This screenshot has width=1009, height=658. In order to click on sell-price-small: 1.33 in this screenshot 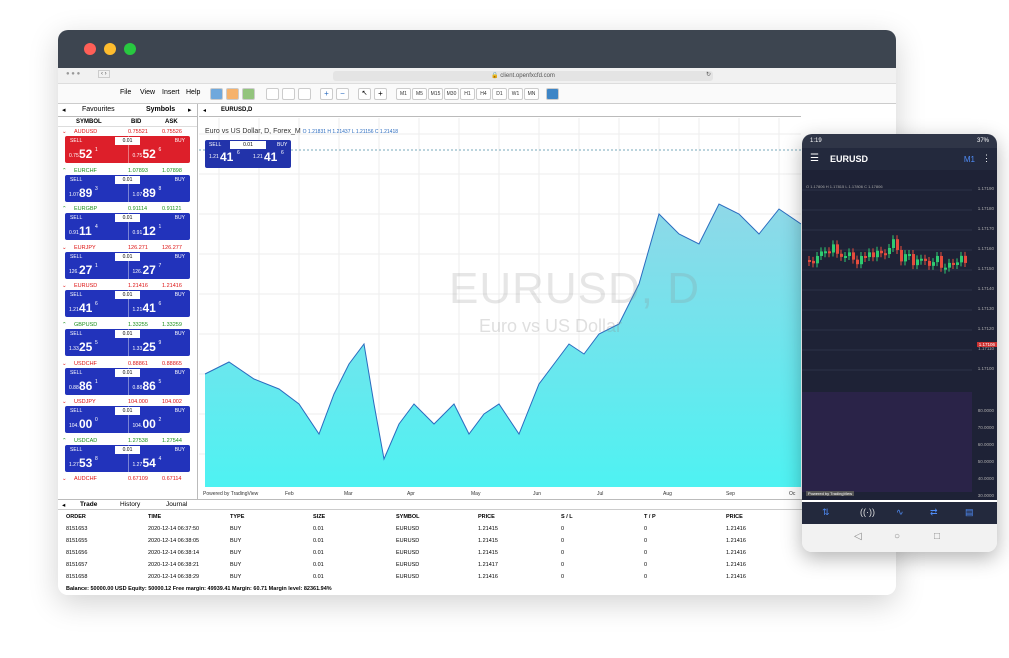, I will do `click(74, 348)`.